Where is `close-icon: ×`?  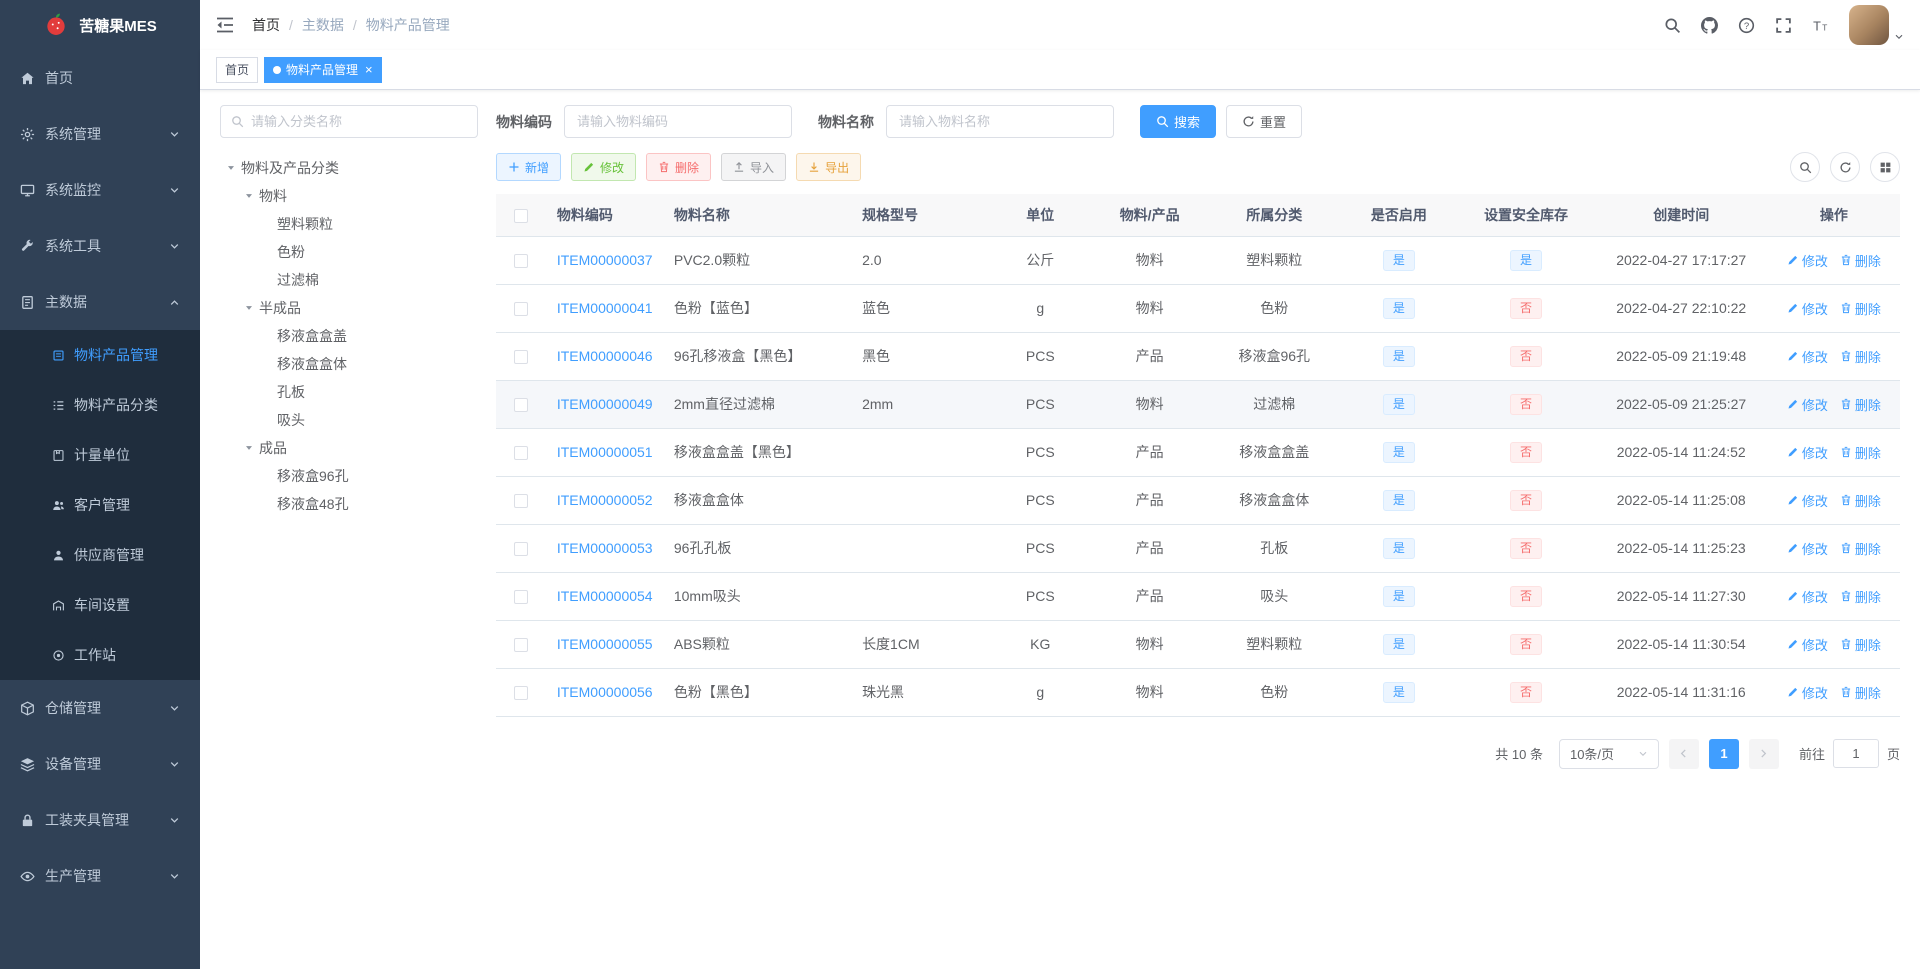 close-icon: × is located at coordinates (369, 69).